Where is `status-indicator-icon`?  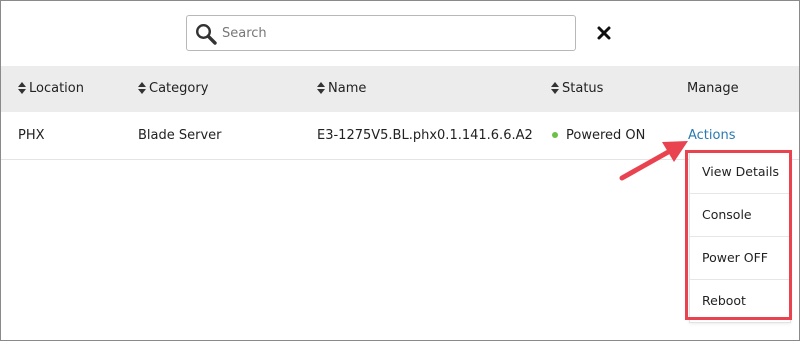 status-indicator-icon is located at coordinates (555, 134).